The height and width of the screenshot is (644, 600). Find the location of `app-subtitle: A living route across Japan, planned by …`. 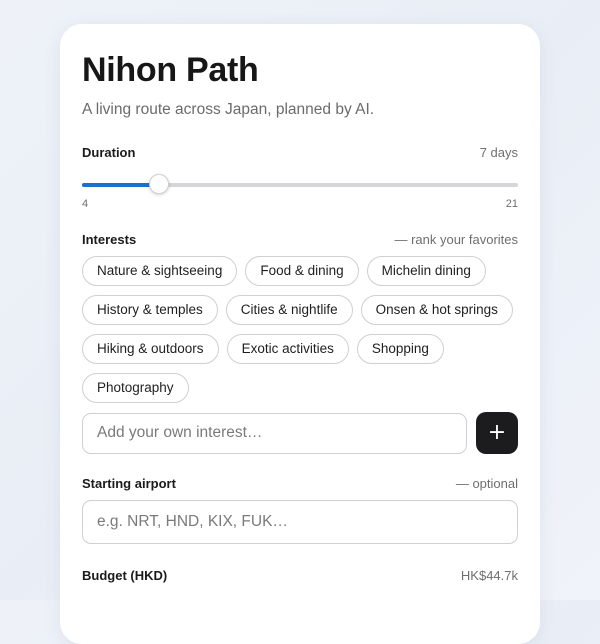

app-subtitle: A living route across Japan, planned by … is located at coordinates (228, 110).